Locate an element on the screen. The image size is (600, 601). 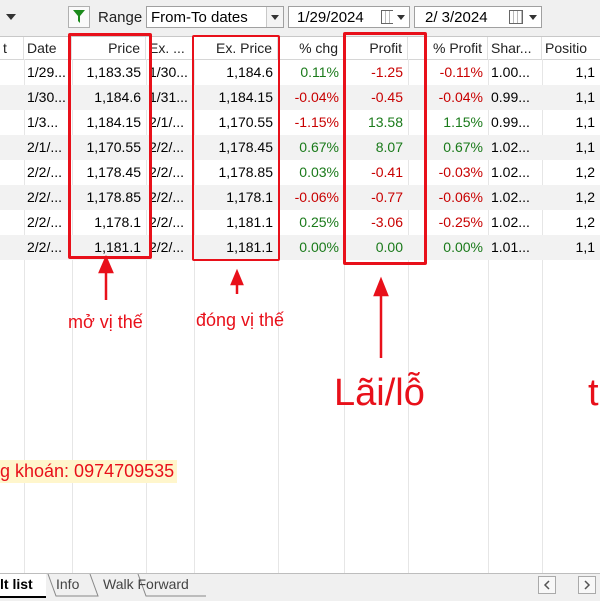
tab-label: Walk Forward is located at coordinates (146, 584).